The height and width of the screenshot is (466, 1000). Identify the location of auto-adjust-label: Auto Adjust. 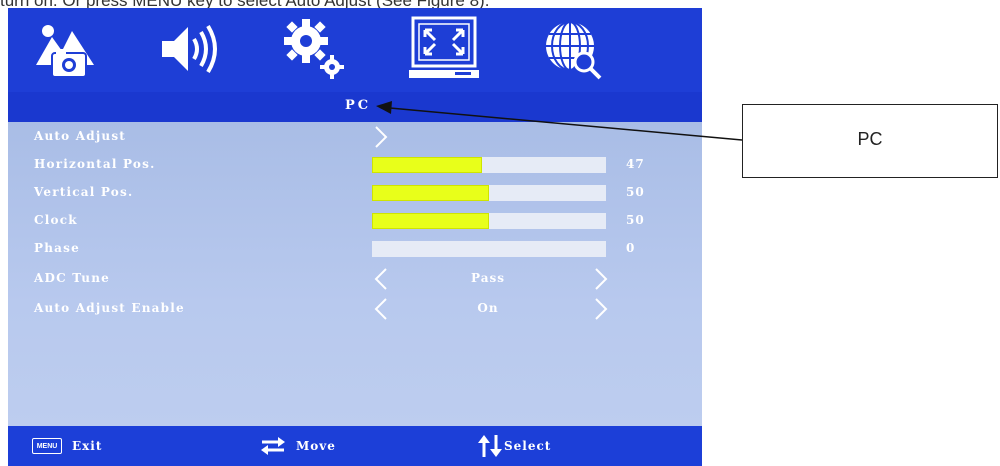
(80, 136).